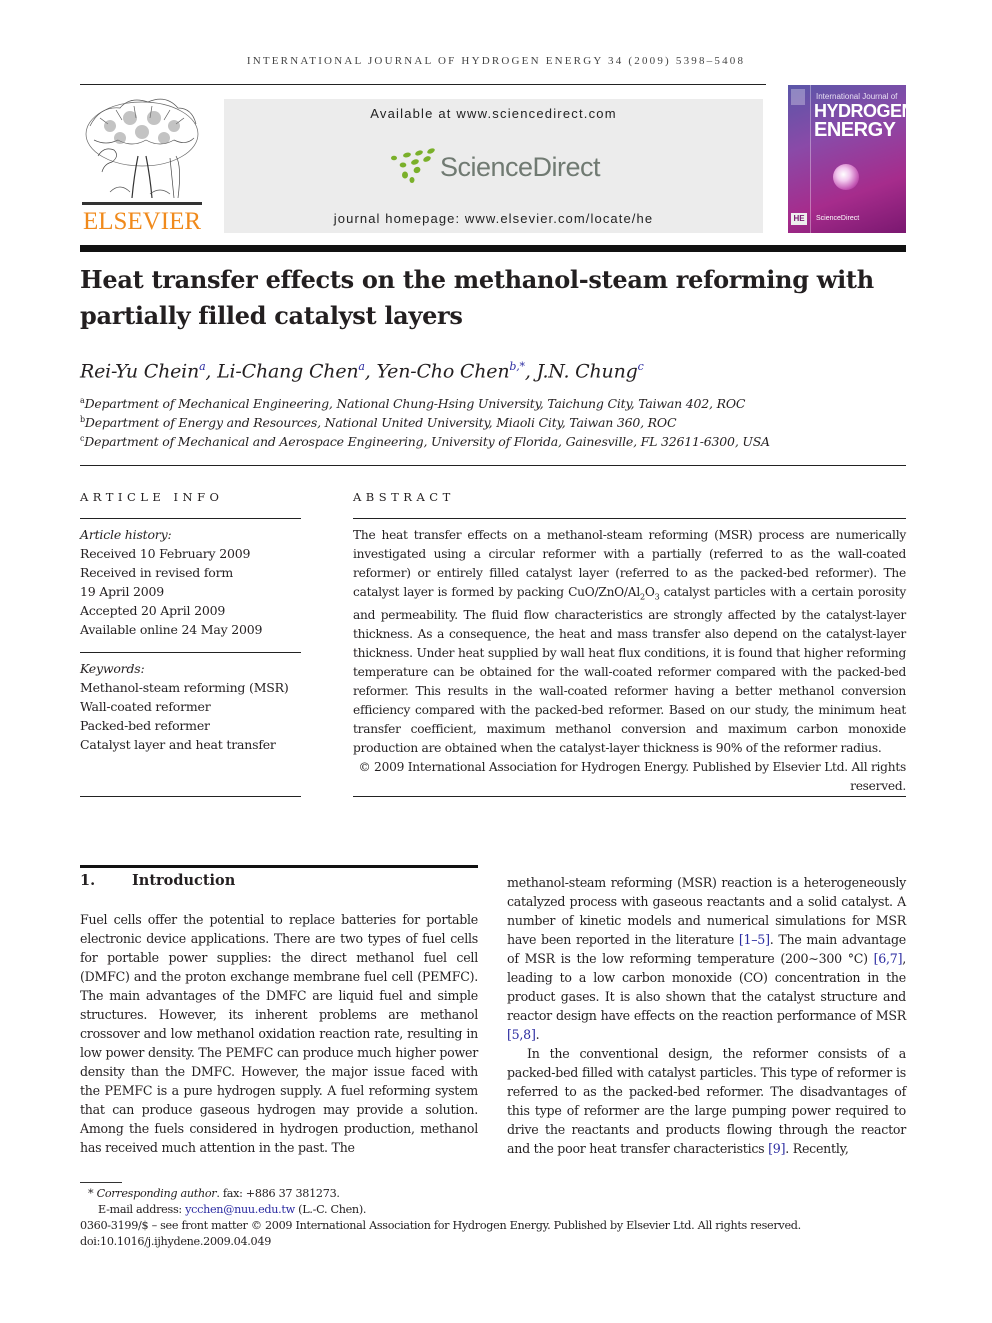  I want to click on cover-line1: International Journal of, so click(857, 96).